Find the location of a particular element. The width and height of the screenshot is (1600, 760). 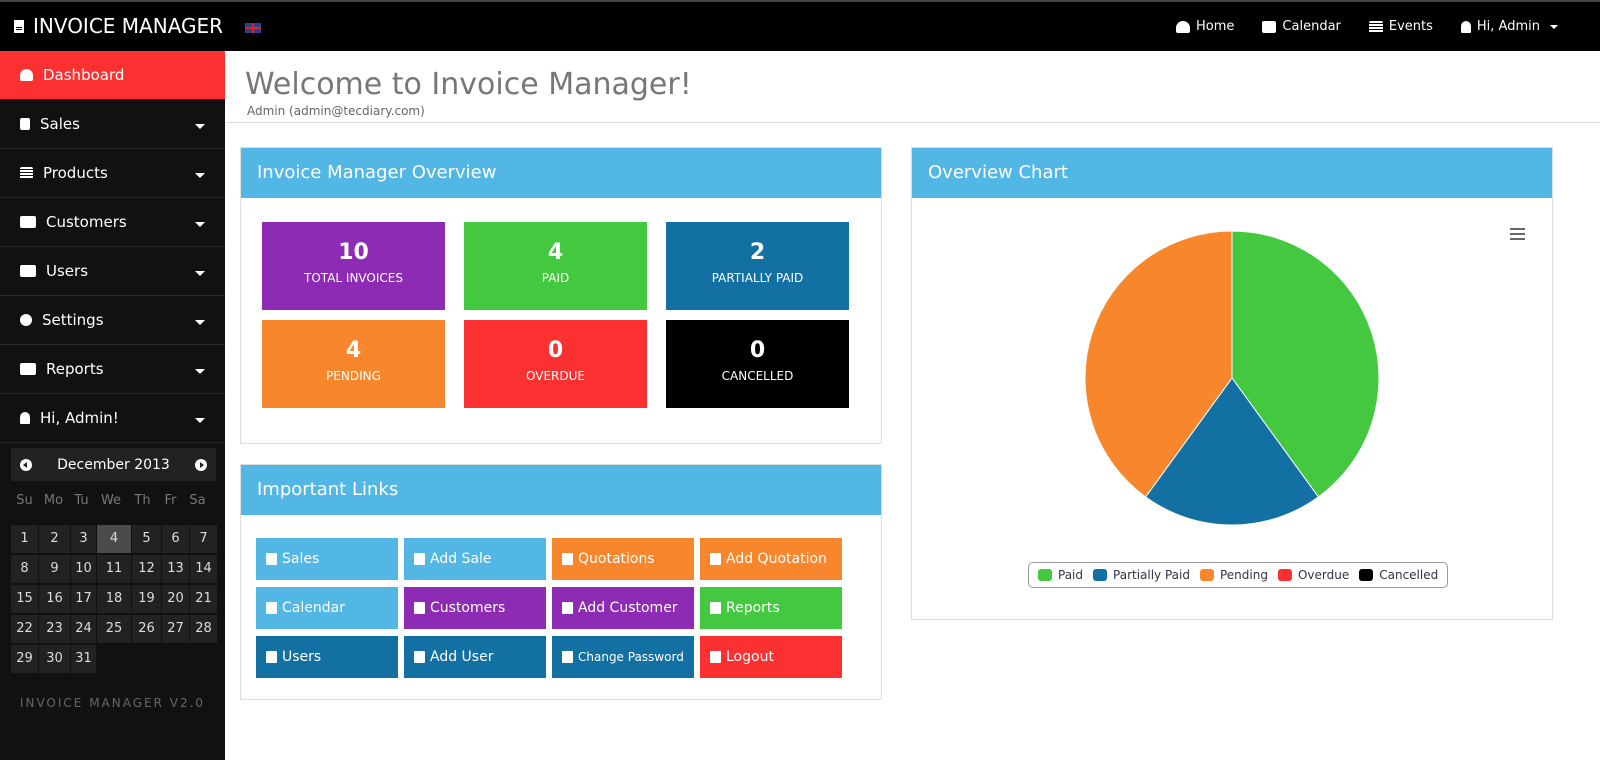

sidebar-item-dashboard: Dashboard is located at coordinates (112, 75).